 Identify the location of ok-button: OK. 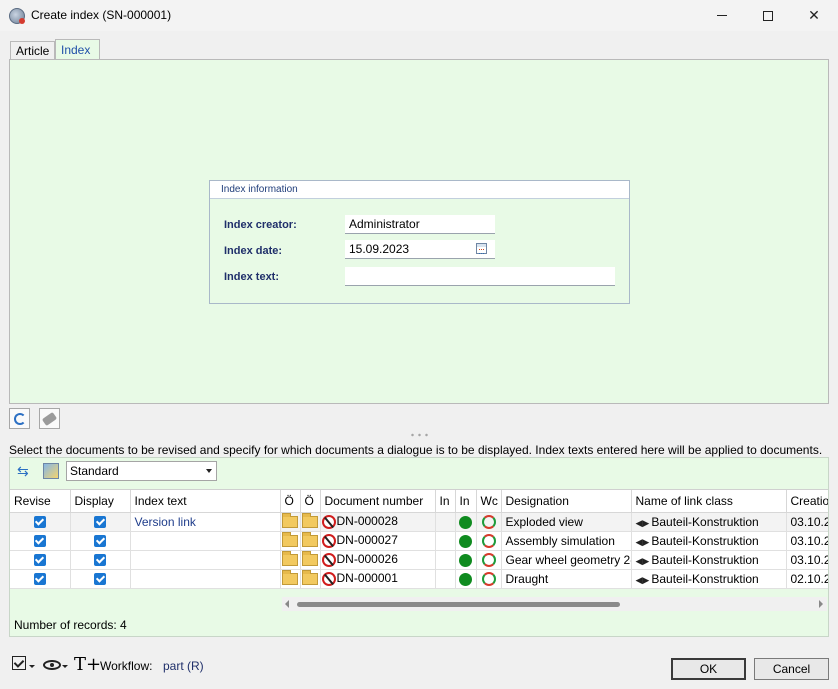
(708, 669).